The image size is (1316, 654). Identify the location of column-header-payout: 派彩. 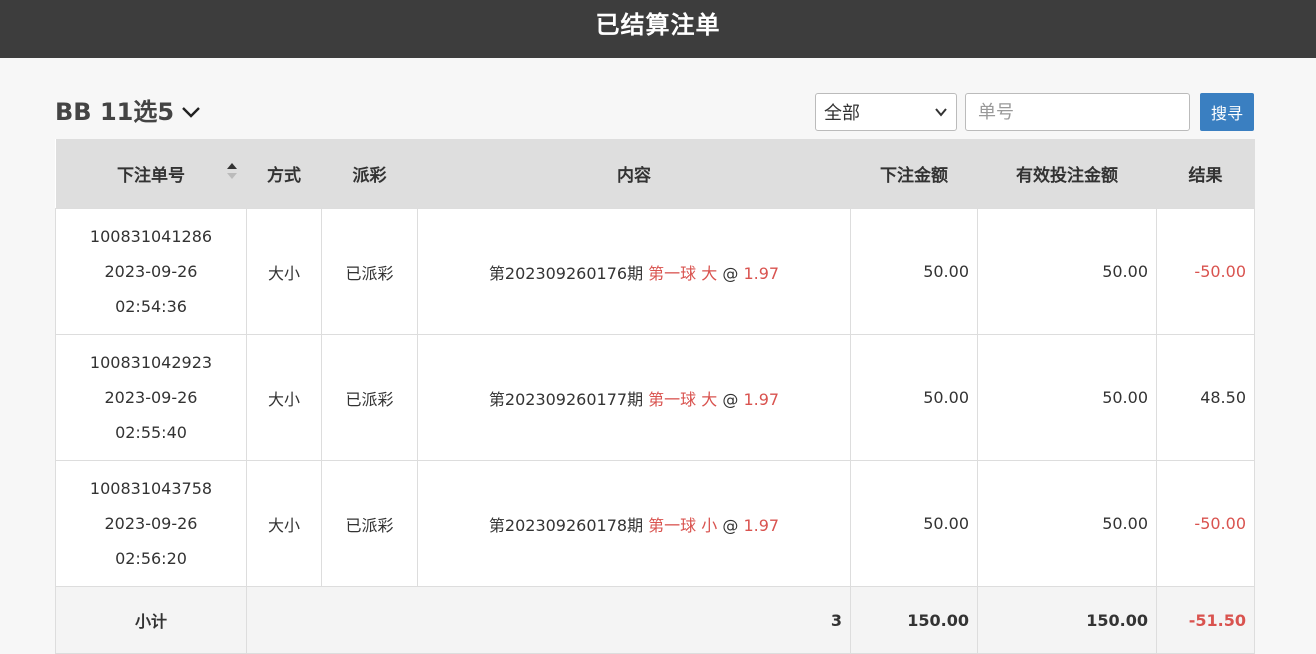
(369, 174).